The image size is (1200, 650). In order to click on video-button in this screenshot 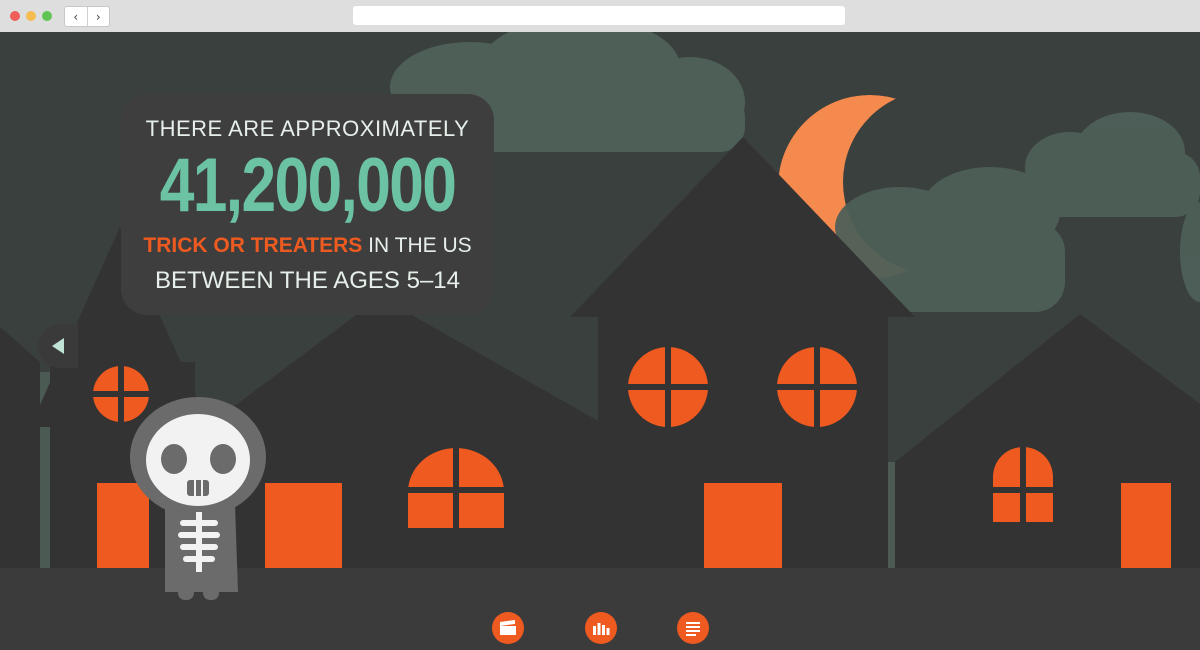, I will do `click(508, 628)`.